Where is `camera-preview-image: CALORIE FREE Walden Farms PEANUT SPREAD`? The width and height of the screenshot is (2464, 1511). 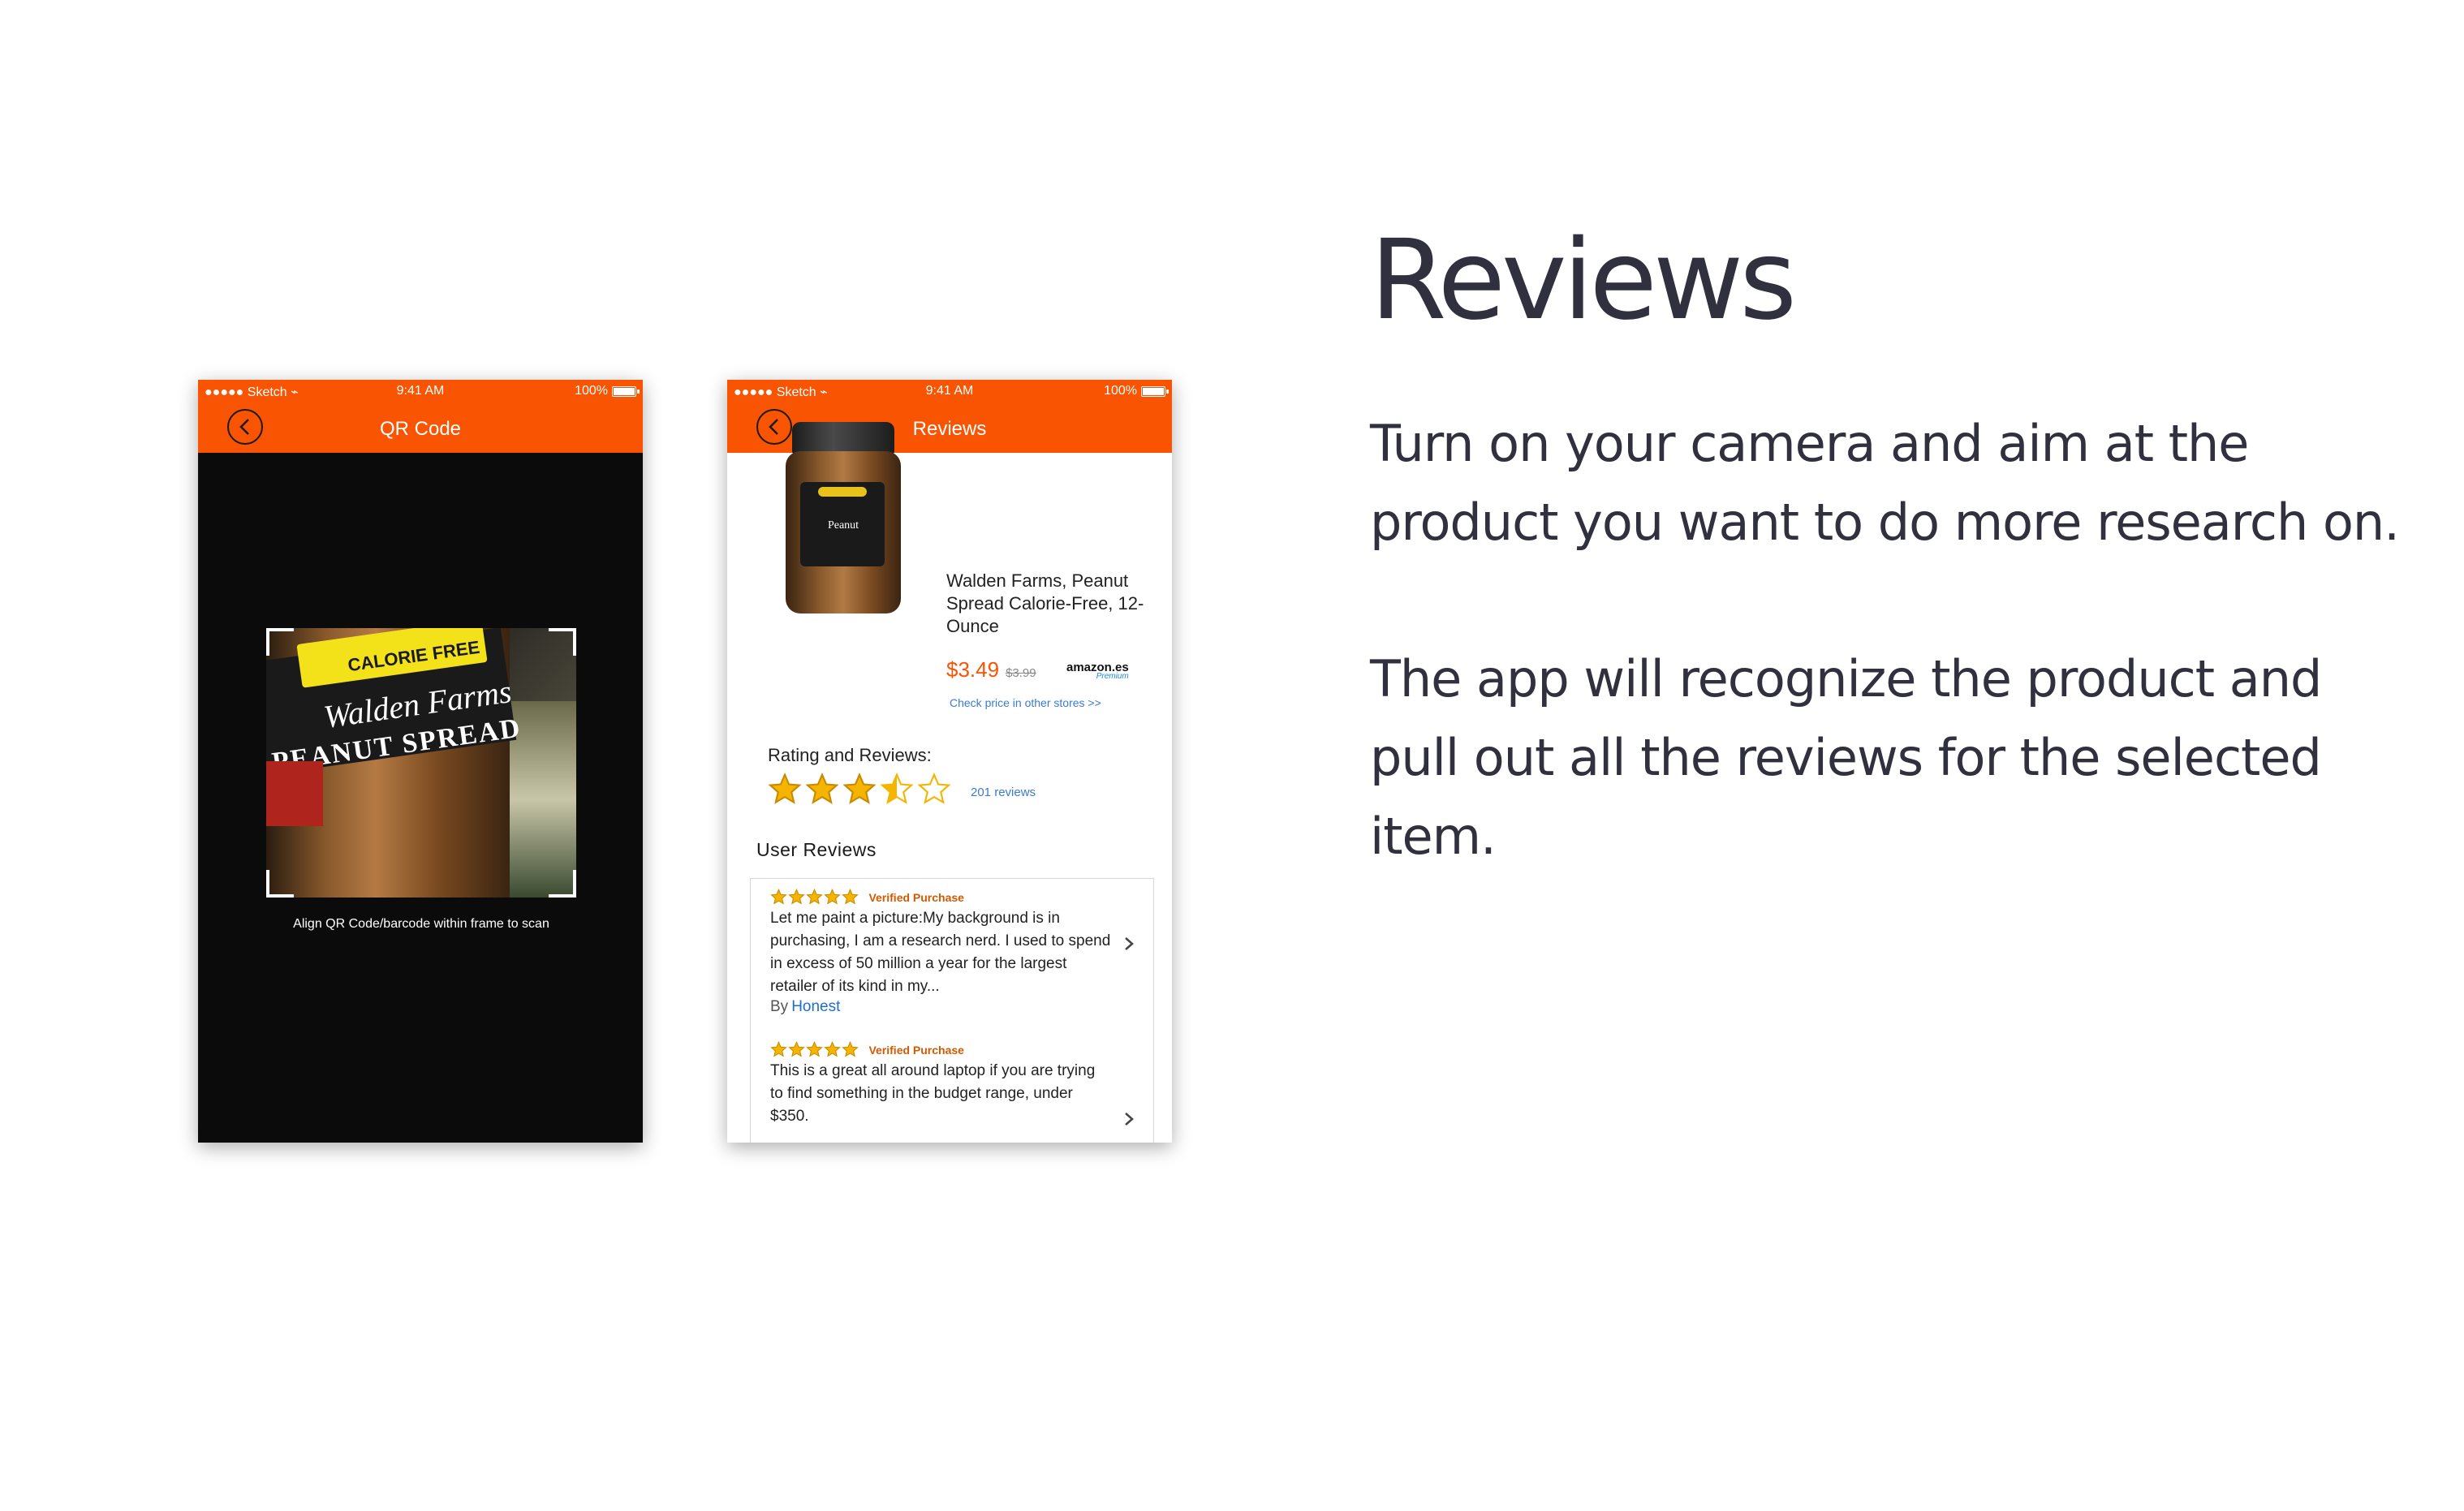
camera-preview-image: CALORIE FREE Walden Farms PEANUT SPREAD is located at coordinates (421, 763).